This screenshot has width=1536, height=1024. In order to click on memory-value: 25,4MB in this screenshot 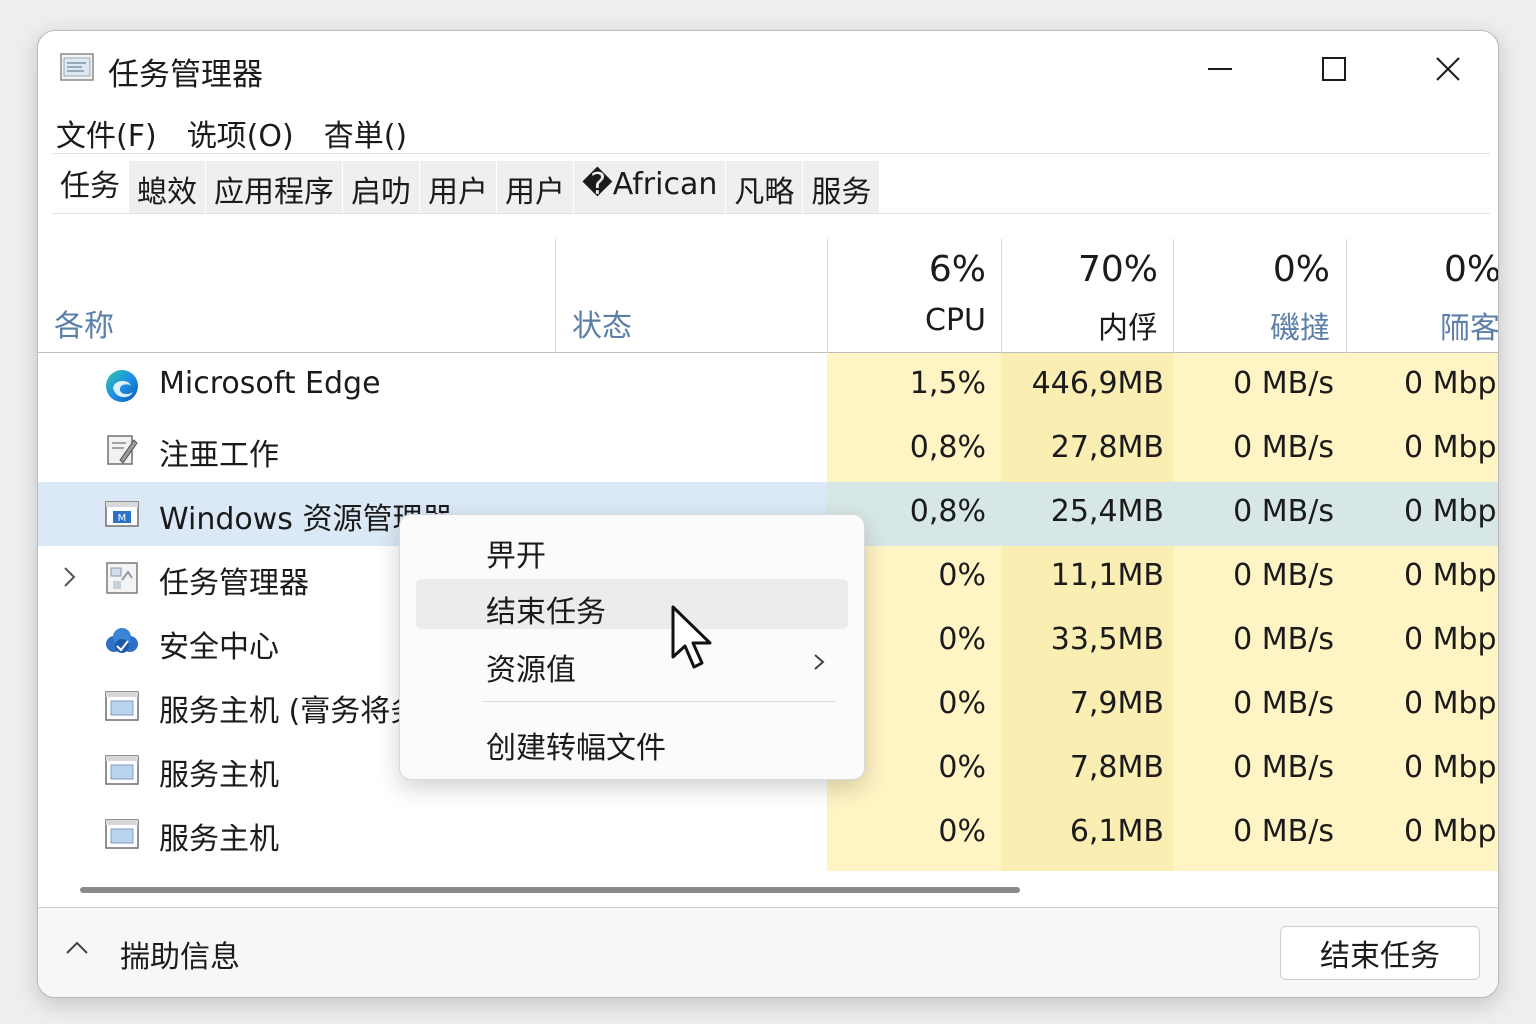, I will do `click(1107, 511)`.